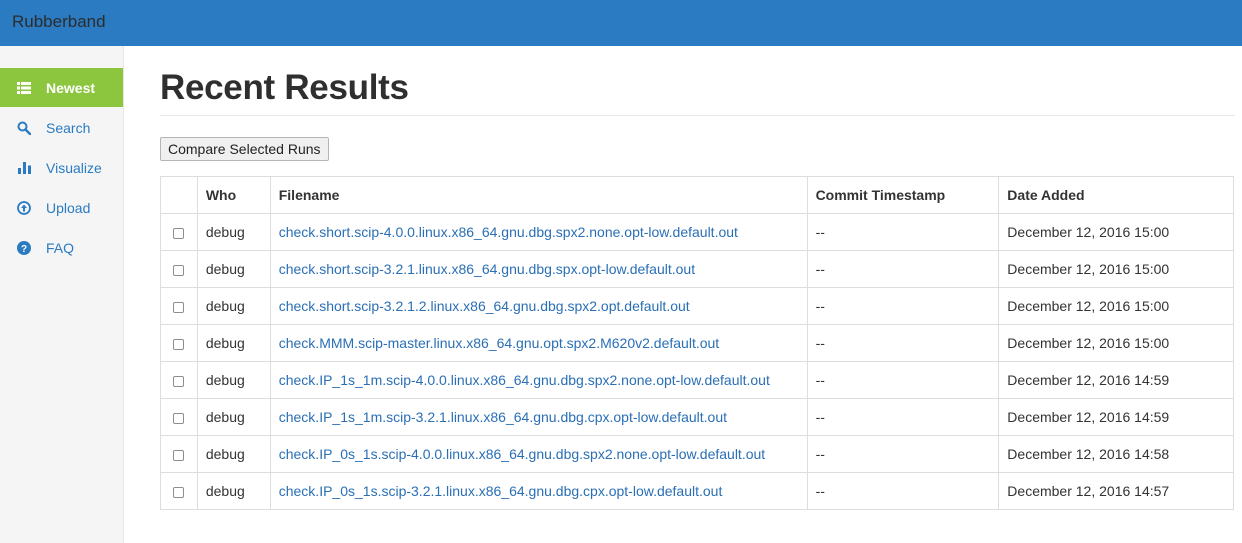 The image size is (1242, 543). I want to click on date-added-cell: December 12, 2016 14:58, so click(1116, 454).